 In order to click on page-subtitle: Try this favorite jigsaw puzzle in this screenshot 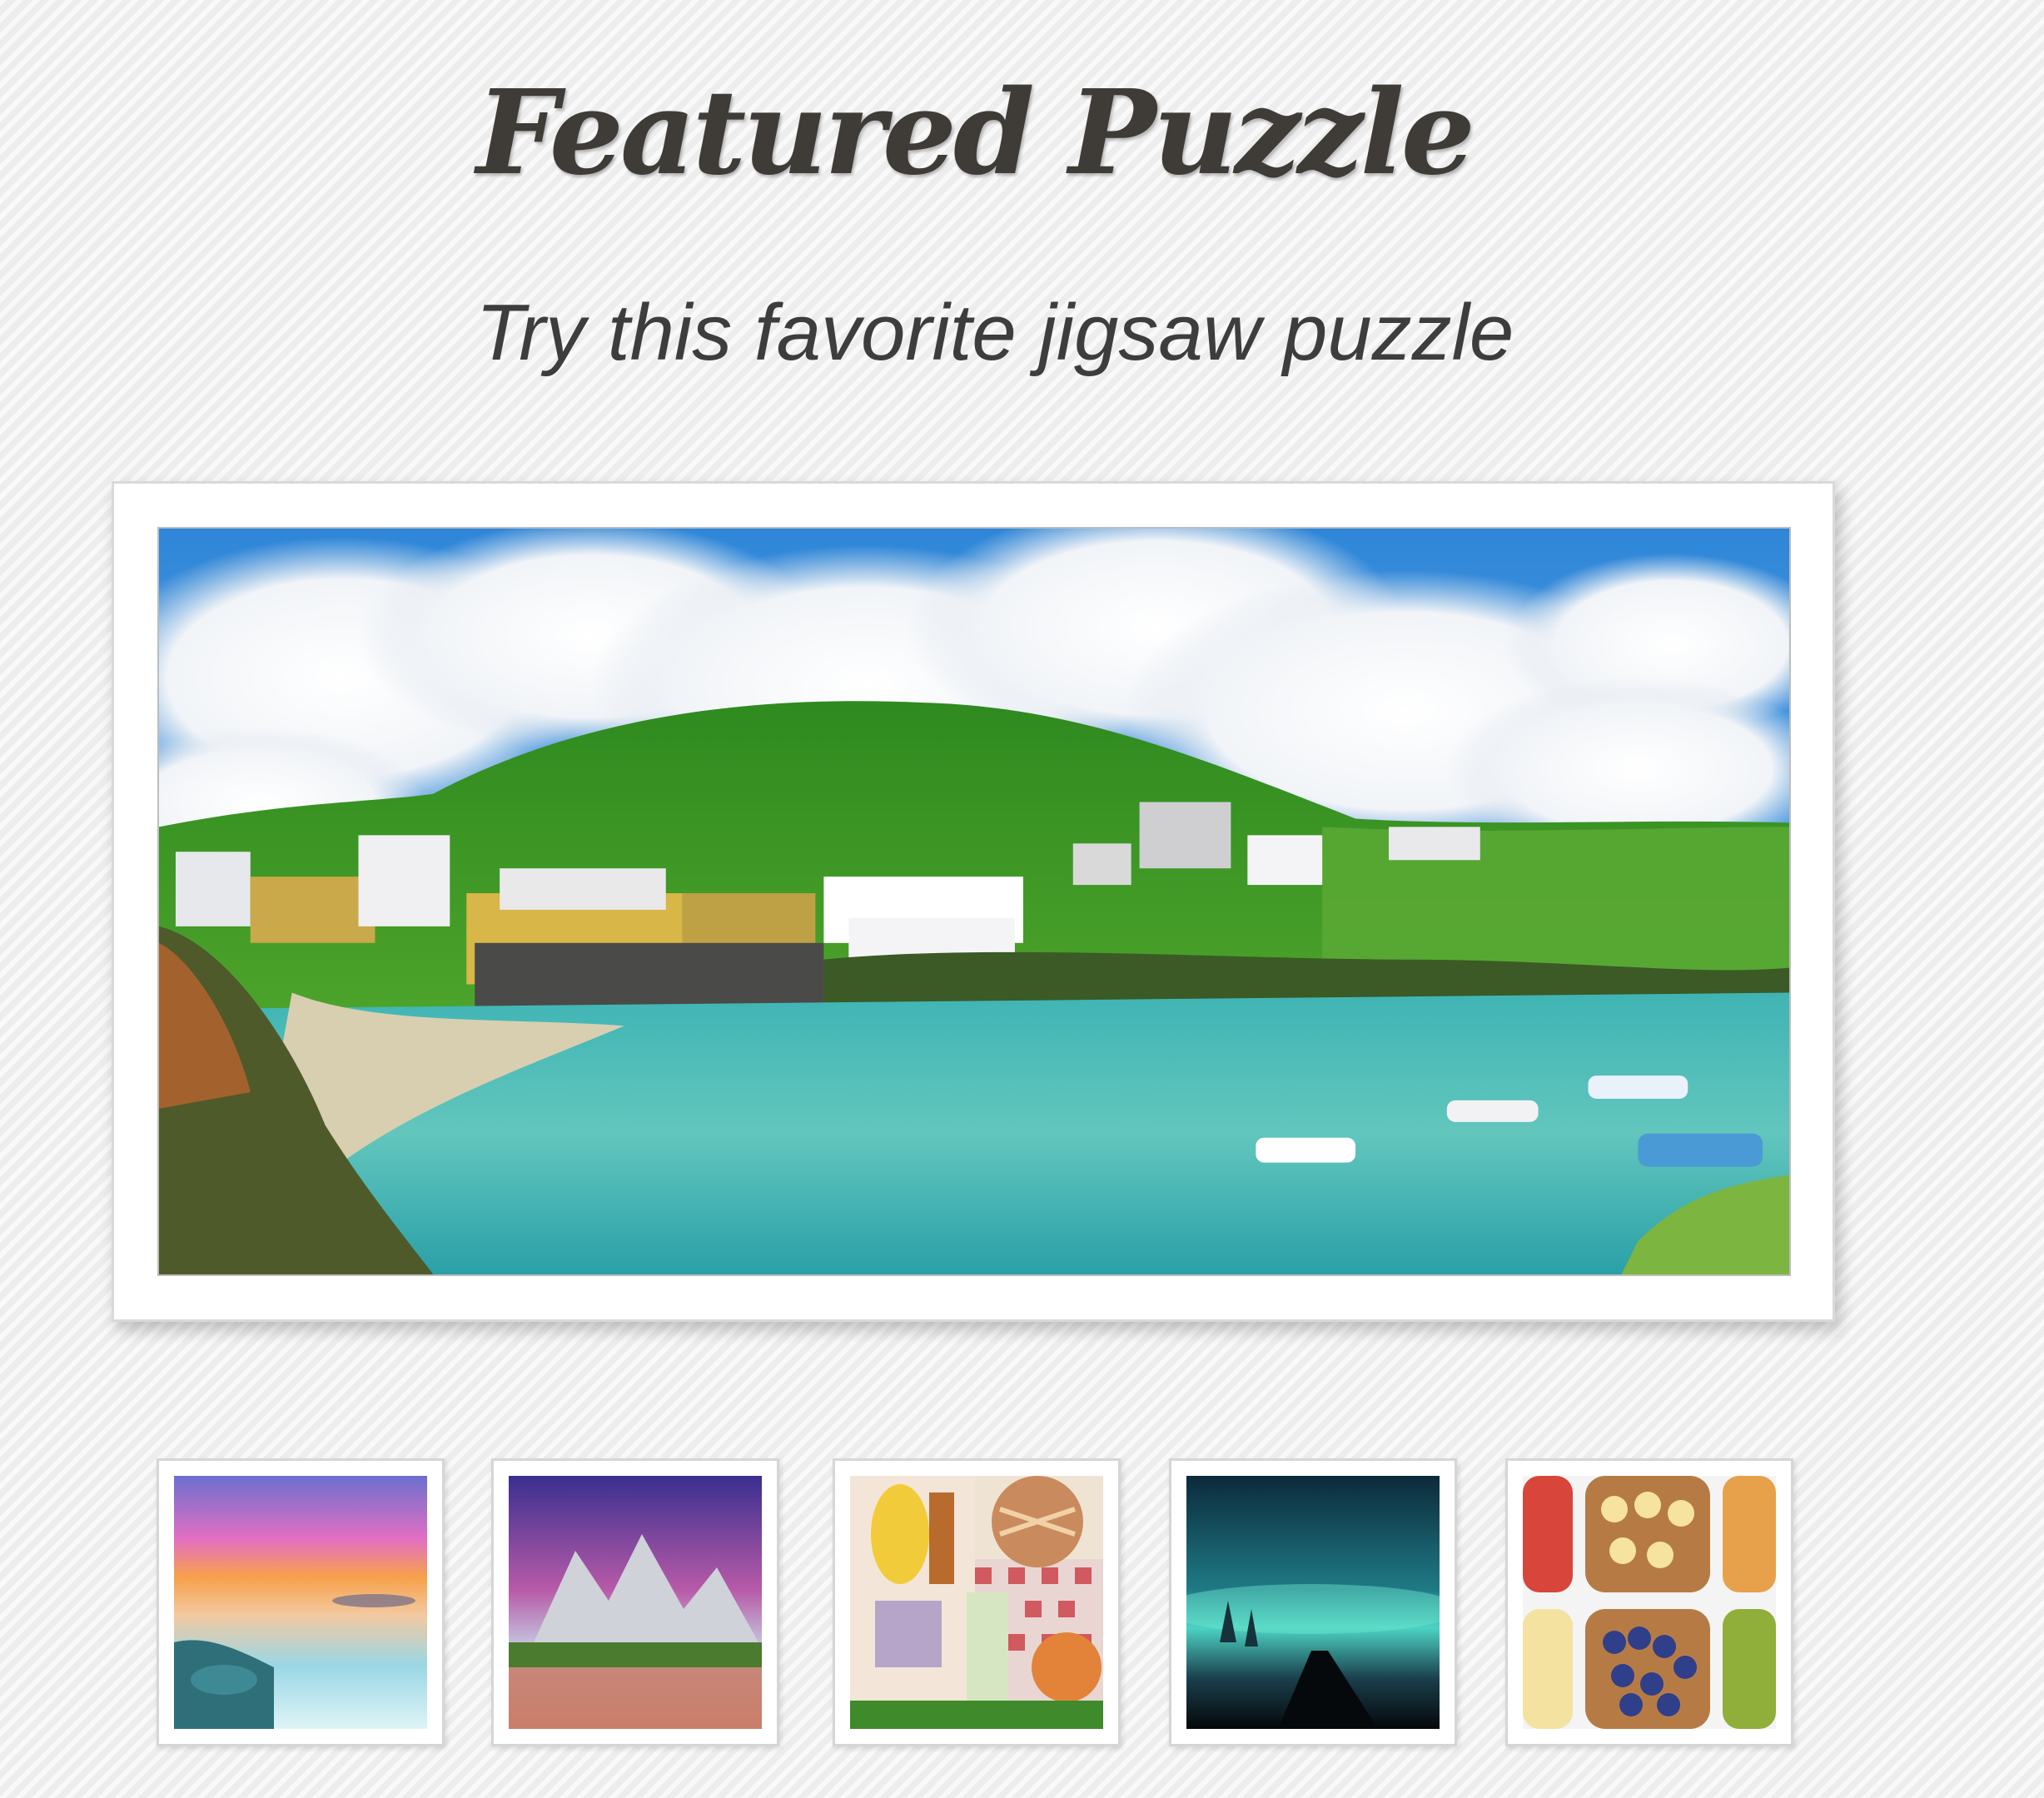, I will do `click(994, 332)`.